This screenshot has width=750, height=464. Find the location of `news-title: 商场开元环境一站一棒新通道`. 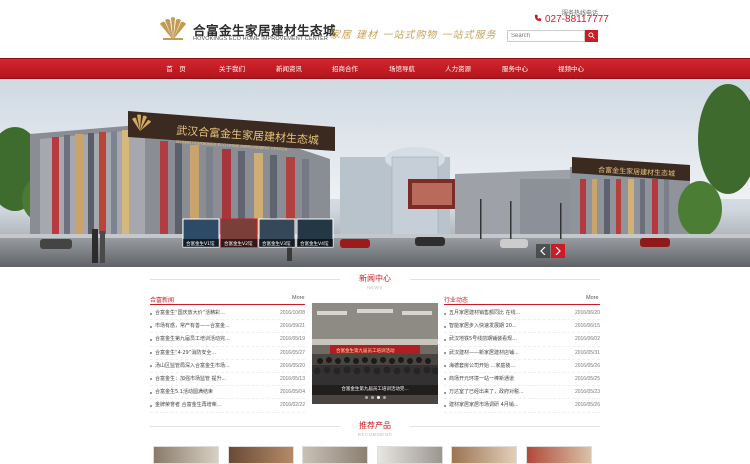

news-title: 商场开元环境一站一棒新通道 is located at coordinates (481, 379).